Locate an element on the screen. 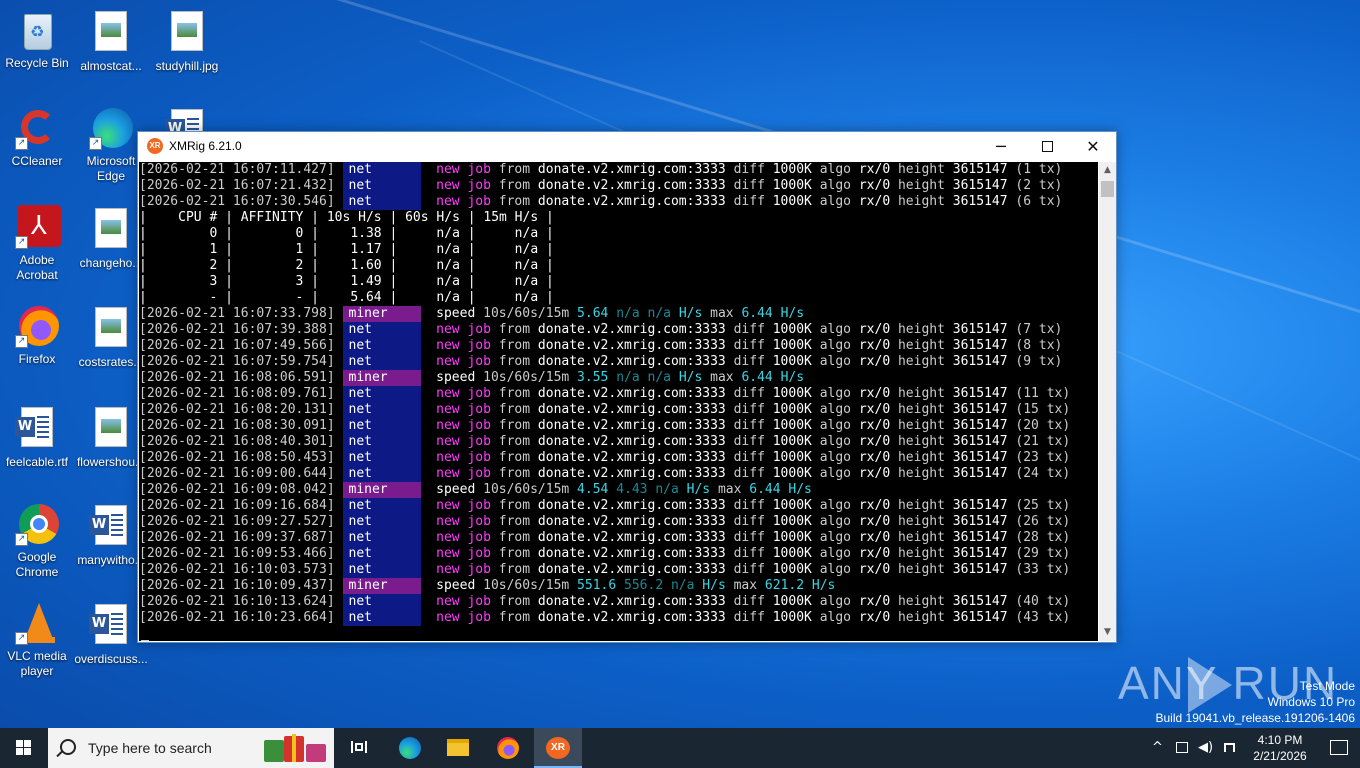  desktop-icon-ccleaner: ↗ CCleaner is located at coordinates (37, 137).